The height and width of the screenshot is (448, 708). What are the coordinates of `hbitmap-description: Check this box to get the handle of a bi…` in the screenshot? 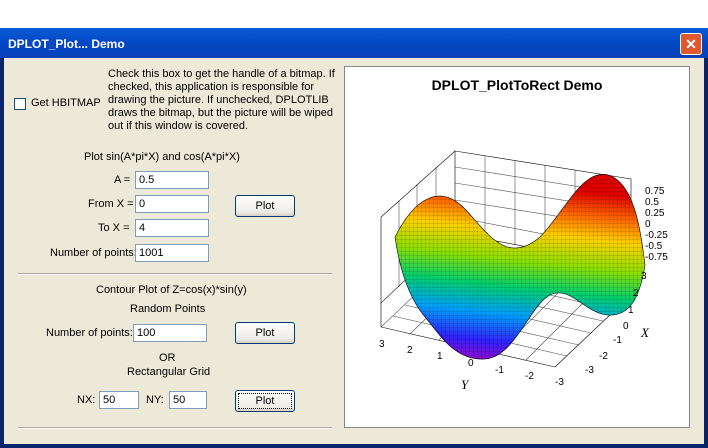 It's located at (224, 100).